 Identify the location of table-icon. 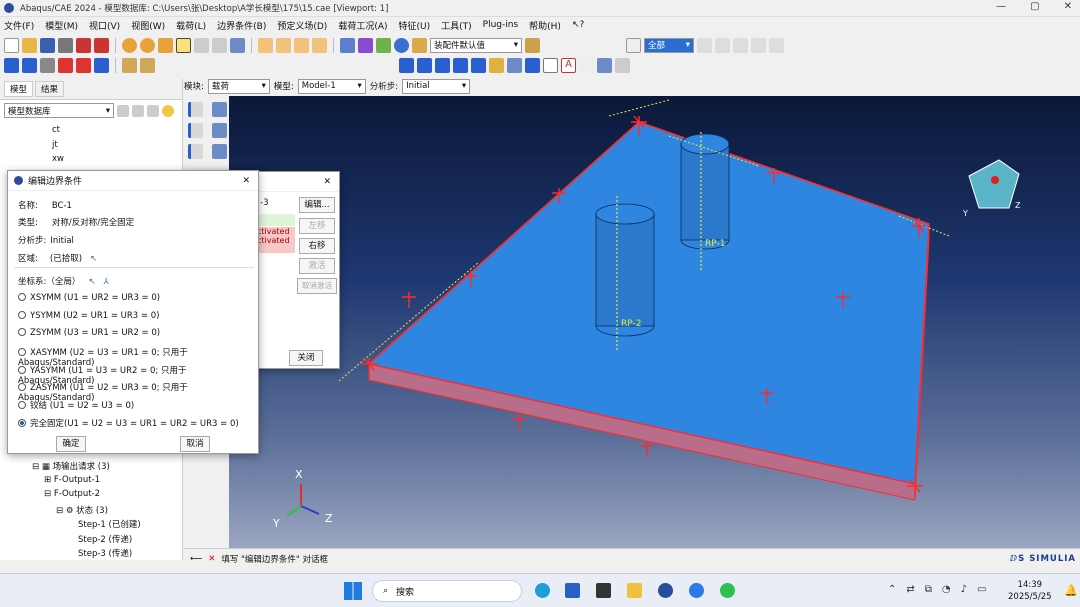
(604, 65).